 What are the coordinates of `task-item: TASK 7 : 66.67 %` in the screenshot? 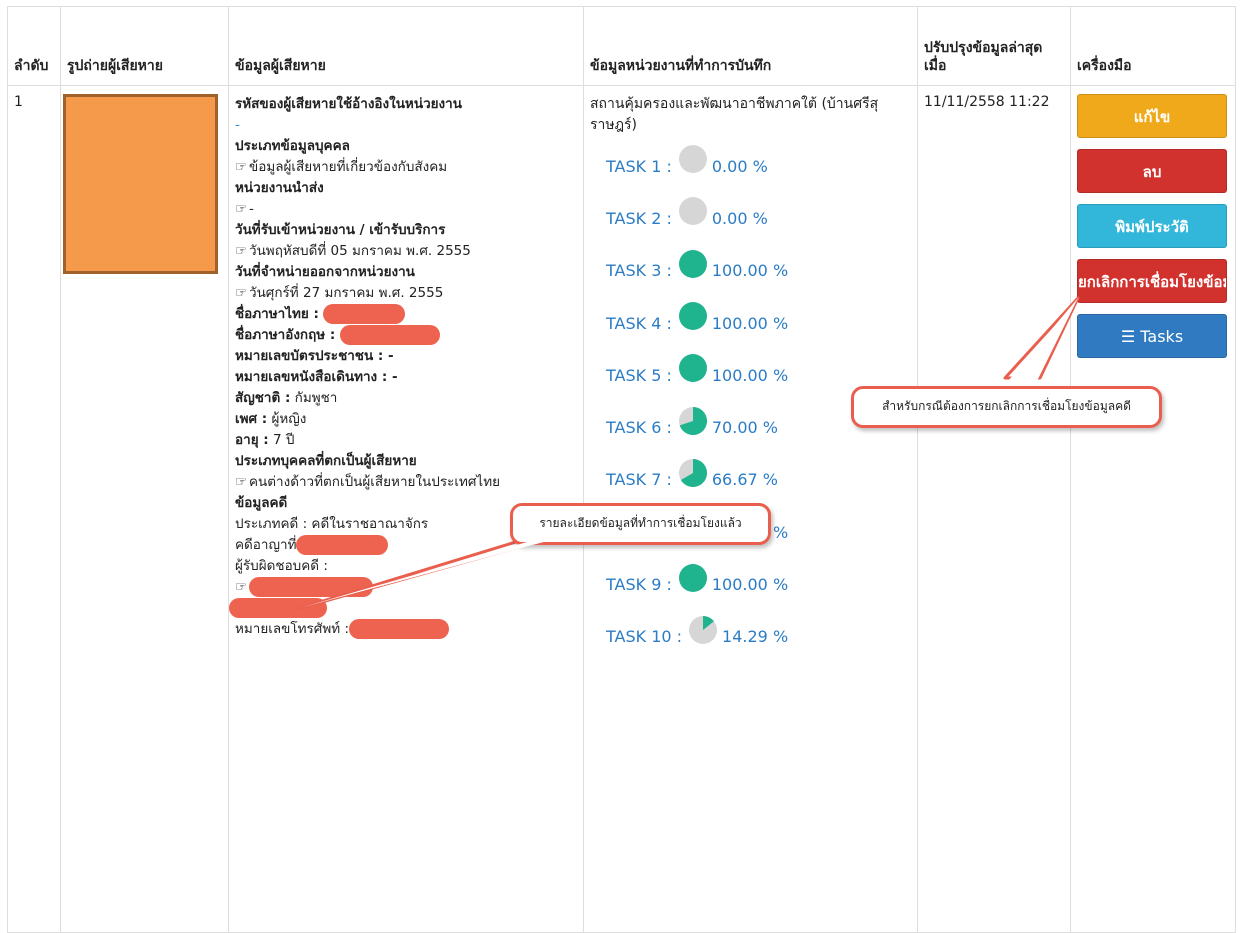 It's located at (758, 480).